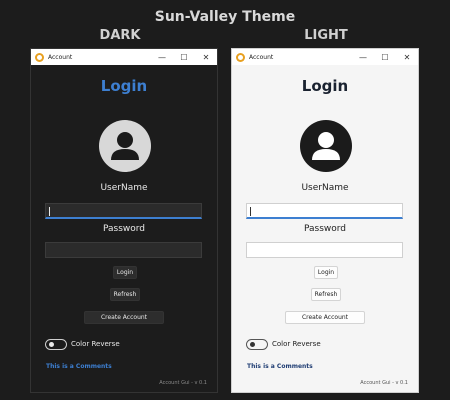 Image resolution: width=450 pixels, height=400 pixels. Describe the element at coordinates (326, 35) in the screenshot. I see `light-theme-label: LIGHT` at that location.